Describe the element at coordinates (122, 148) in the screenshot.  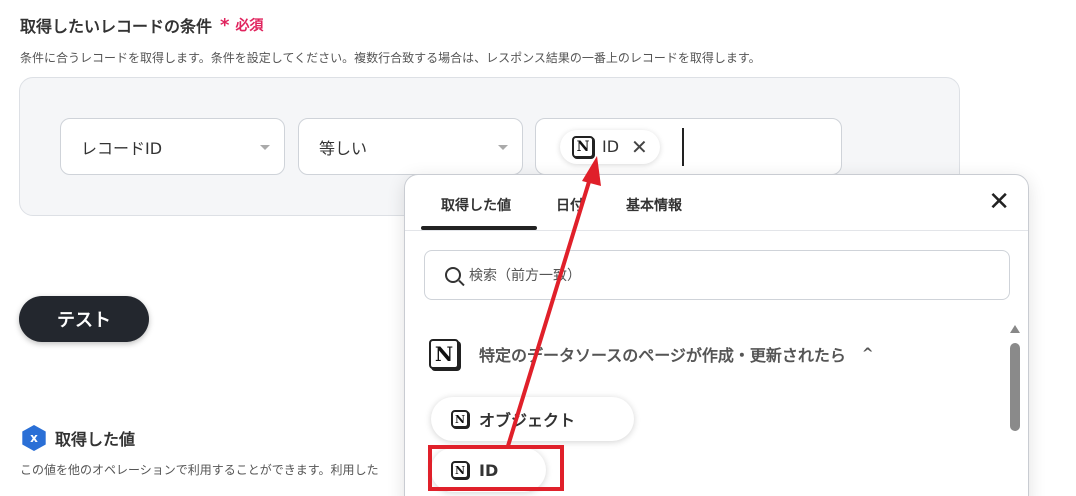
I see `field-select-value: レコードID` at that location.